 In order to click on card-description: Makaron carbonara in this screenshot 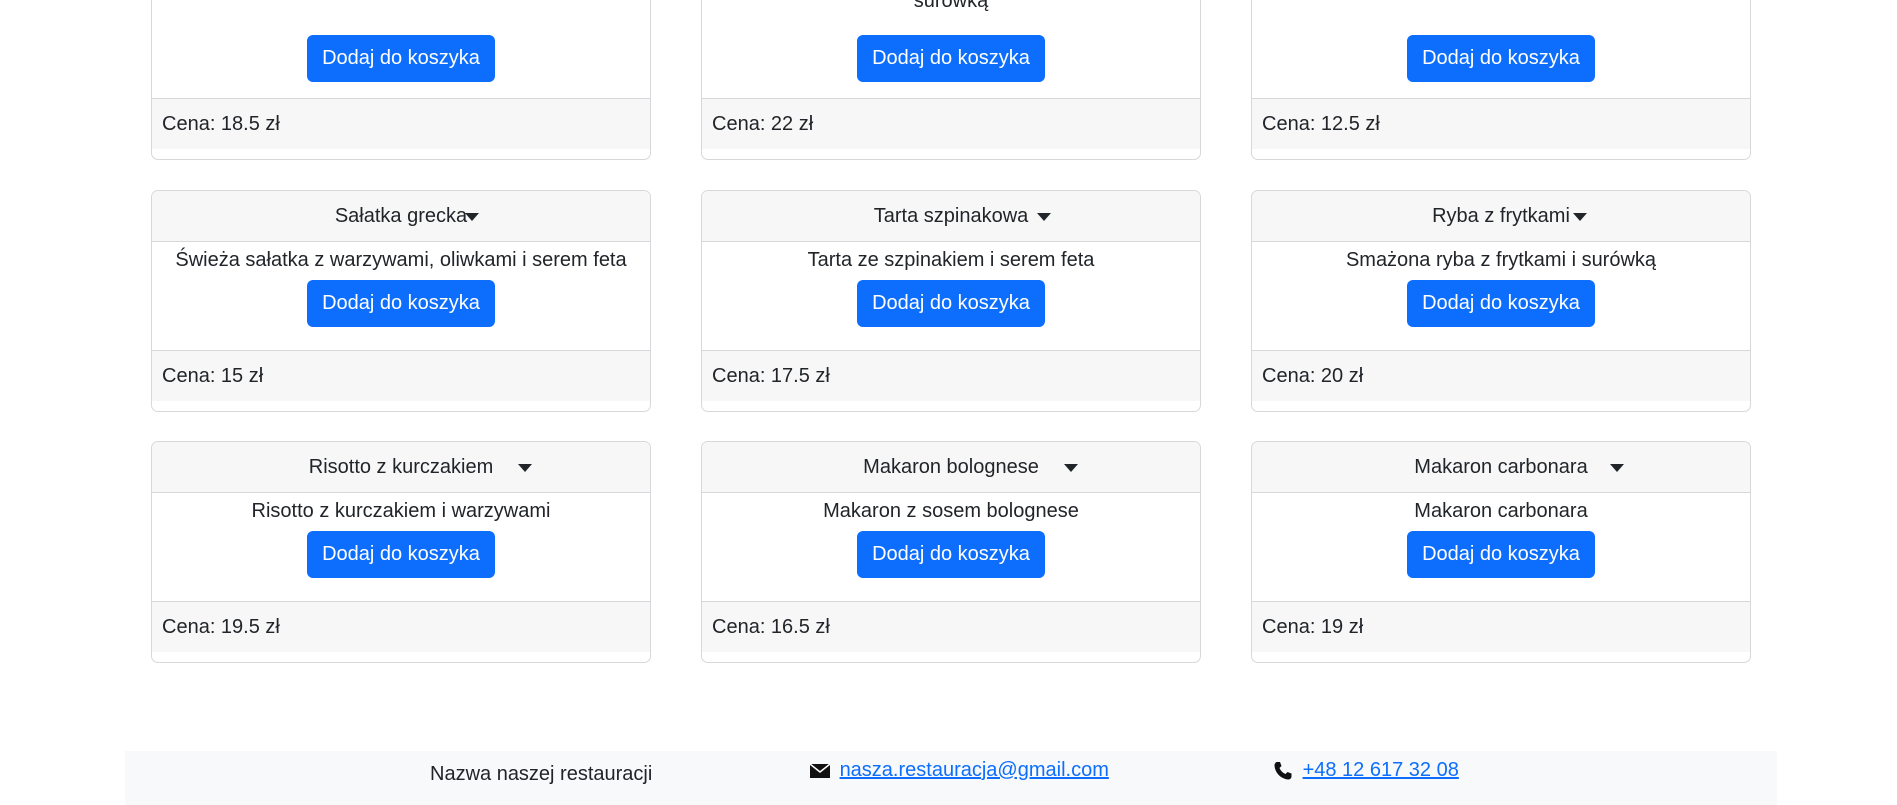, I will do `click(1501, 511)`.